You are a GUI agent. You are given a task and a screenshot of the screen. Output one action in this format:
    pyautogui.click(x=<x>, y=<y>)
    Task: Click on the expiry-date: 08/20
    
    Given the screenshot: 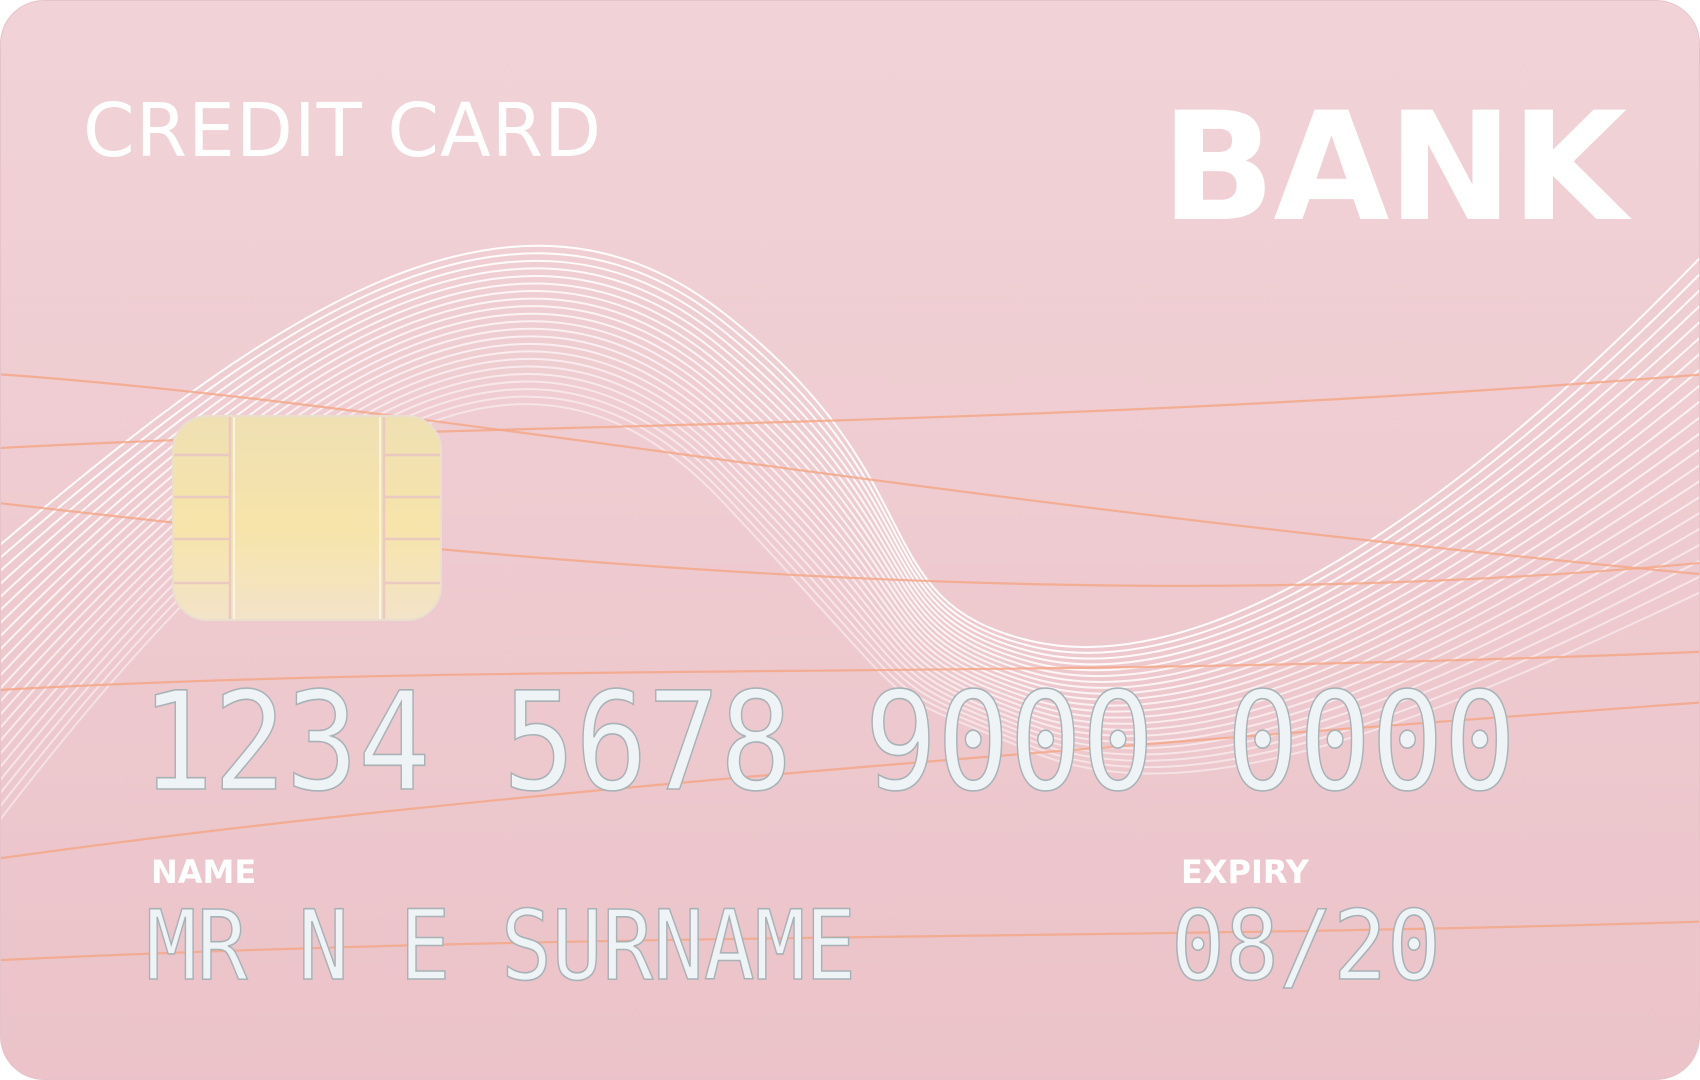 What is the action you would take?
    pyautogui.click(x=1306, y=946)
    